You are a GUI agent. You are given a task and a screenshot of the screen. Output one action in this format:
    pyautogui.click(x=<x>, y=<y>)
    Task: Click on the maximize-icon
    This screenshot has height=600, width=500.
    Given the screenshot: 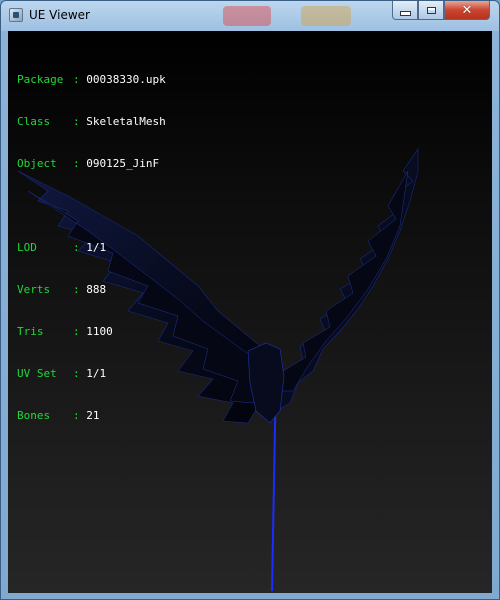 What is the action you would take?
    pyautogui.click(x=431, y=10)
    